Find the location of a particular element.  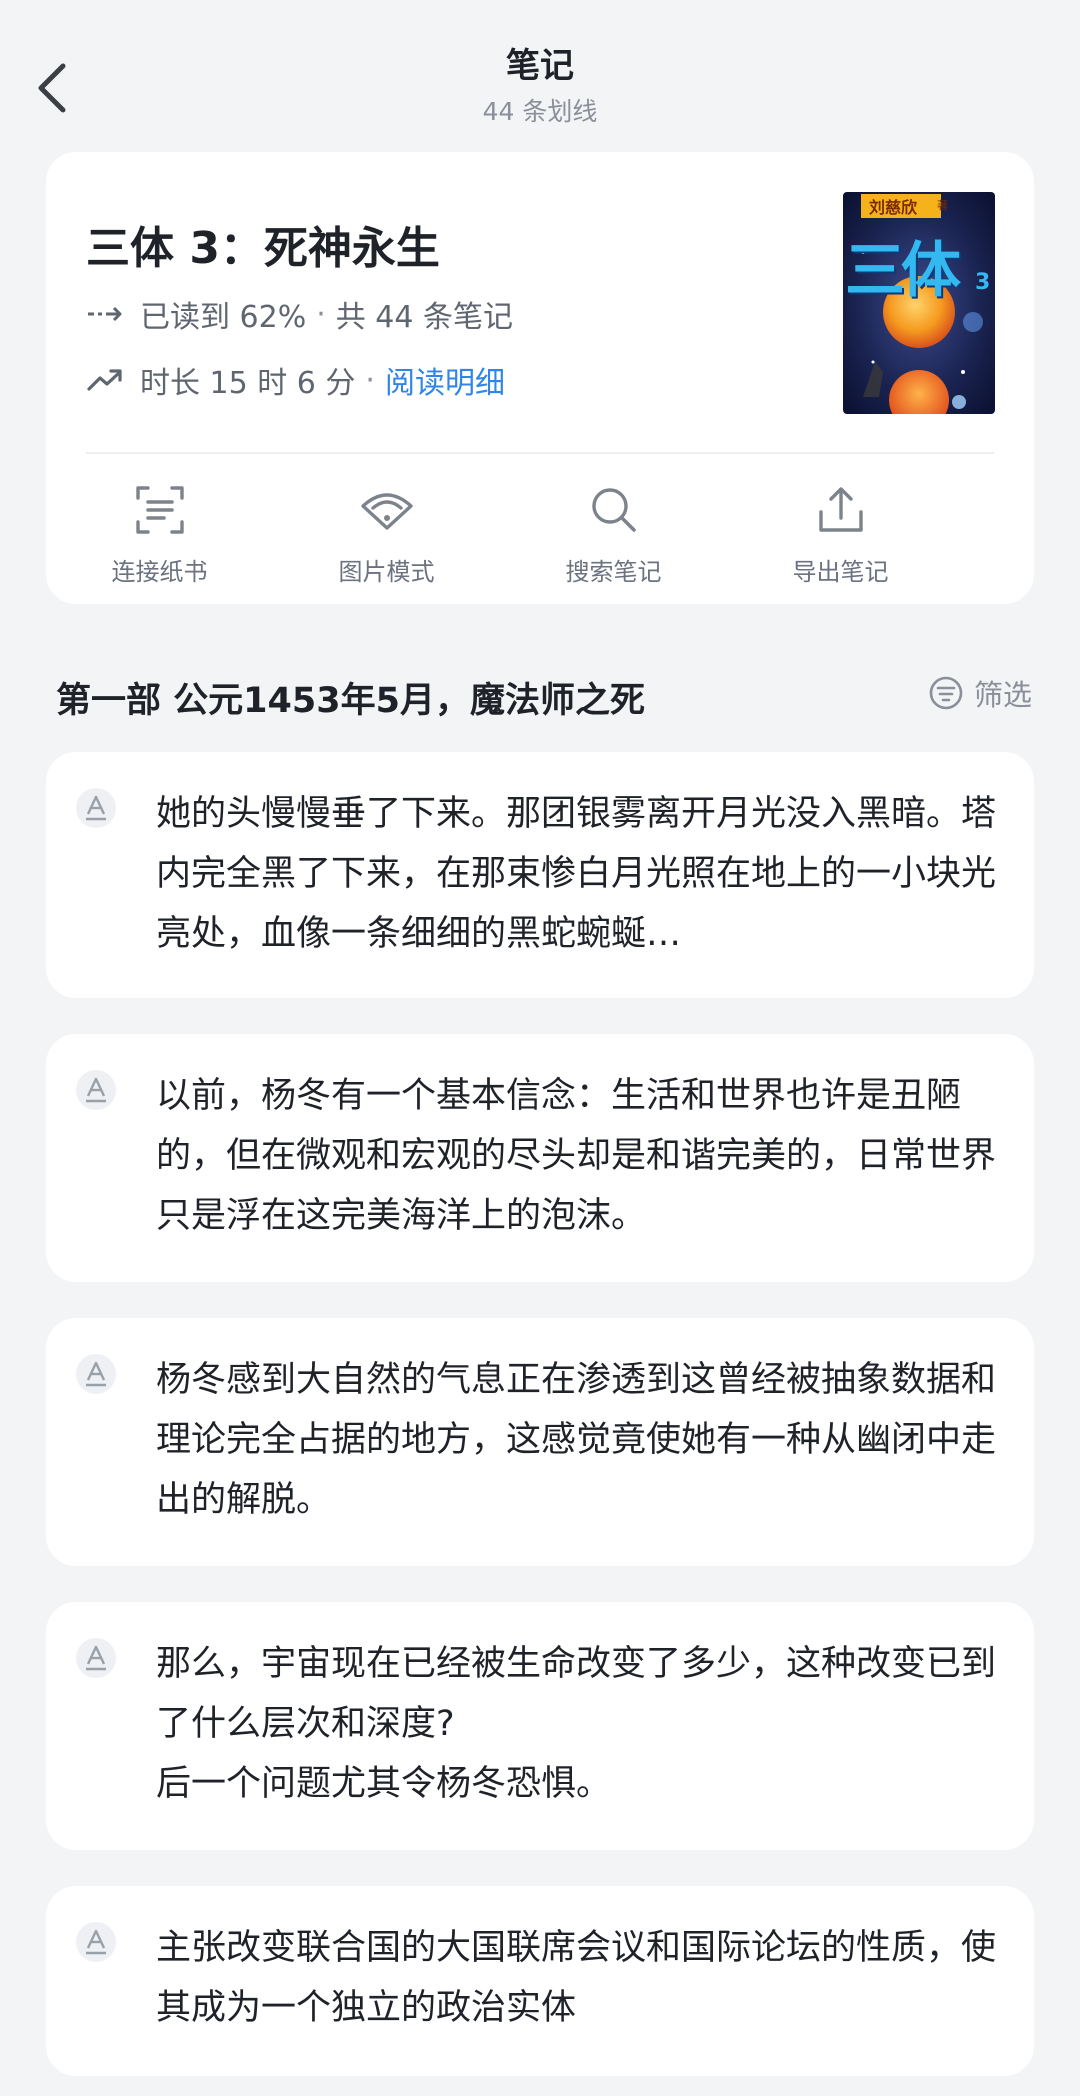

filter-button: 筛选 is located at coordinates (980, 693).